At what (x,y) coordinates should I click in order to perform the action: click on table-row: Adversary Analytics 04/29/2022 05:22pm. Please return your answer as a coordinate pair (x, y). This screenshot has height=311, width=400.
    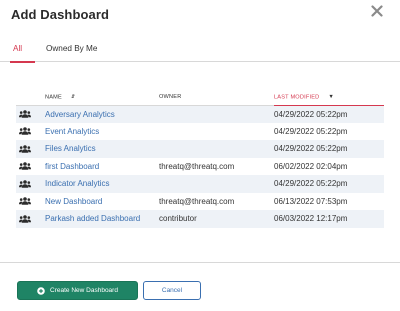
    Looking at the image, I should click on (200, 114).